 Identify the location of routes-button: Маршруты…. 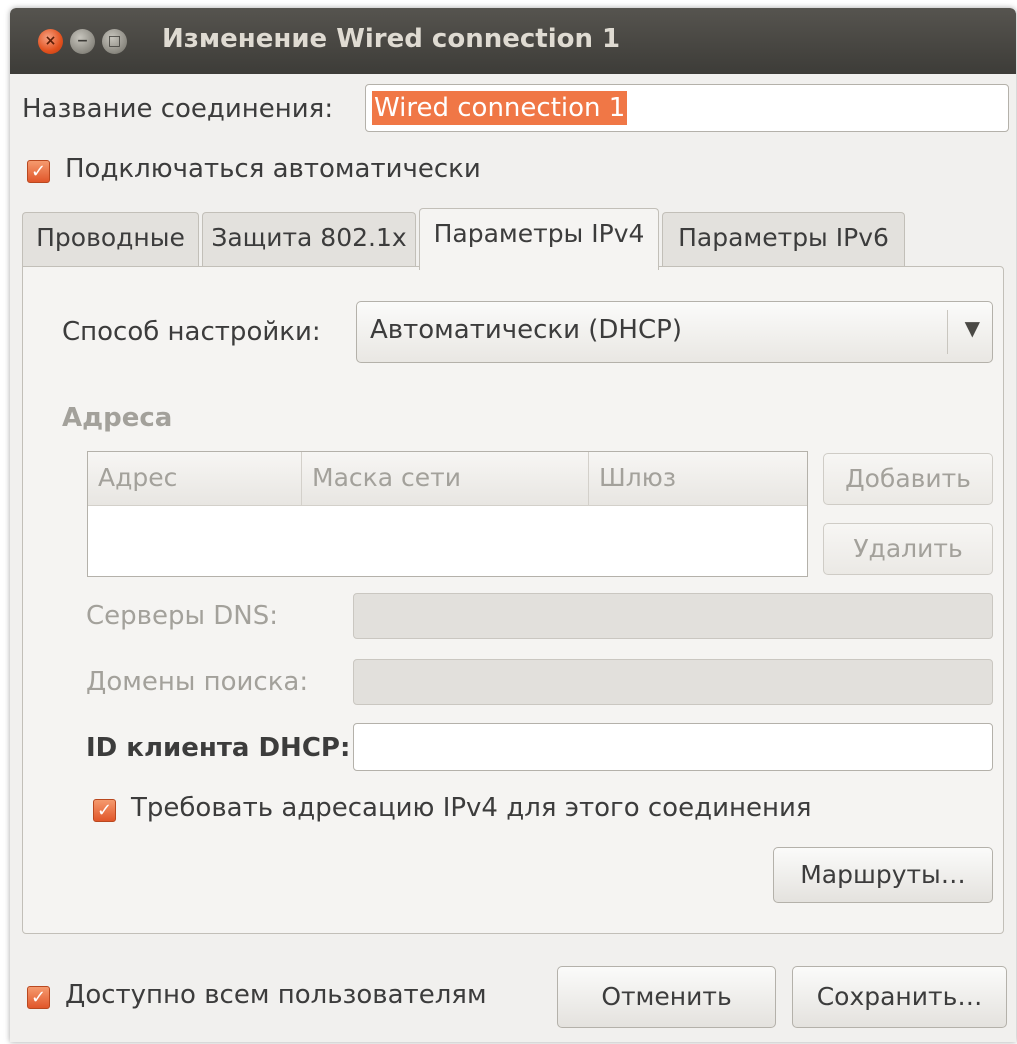
(883, 875).